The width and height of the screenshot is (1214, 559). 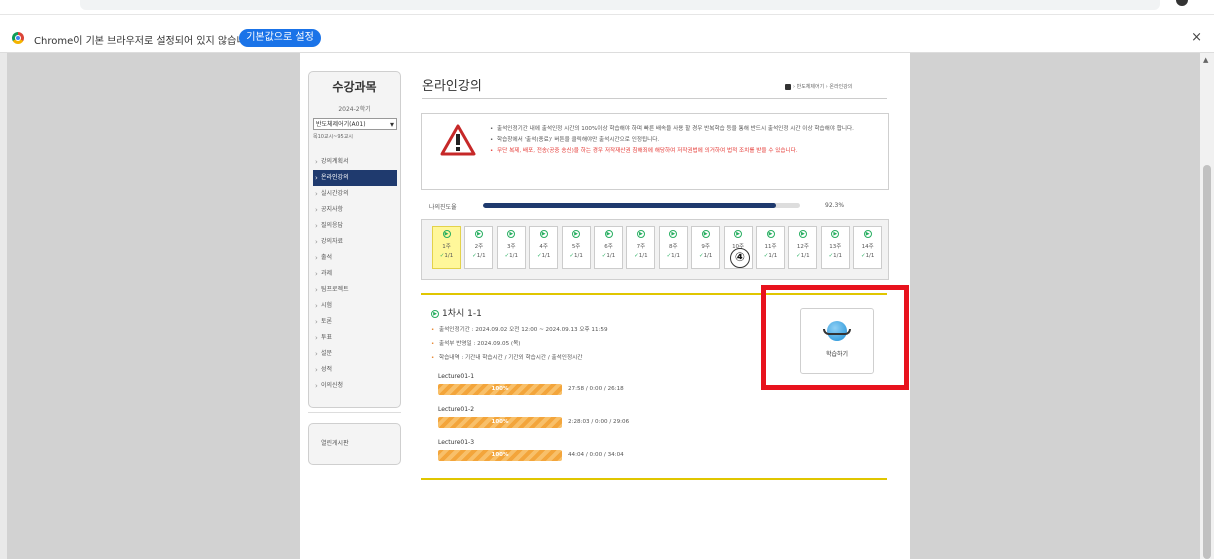 I want to click on course-select: 반도체제어기(A01) ▾, so click(x=355, y=124).